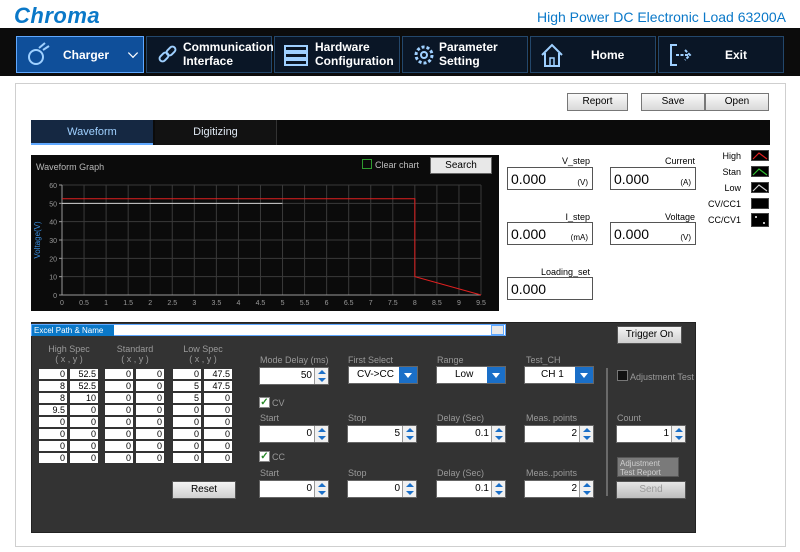  Describe the element at coordinates (382, 489) in the screenshot. I see `cc-stop-stepper: 0` at that location.